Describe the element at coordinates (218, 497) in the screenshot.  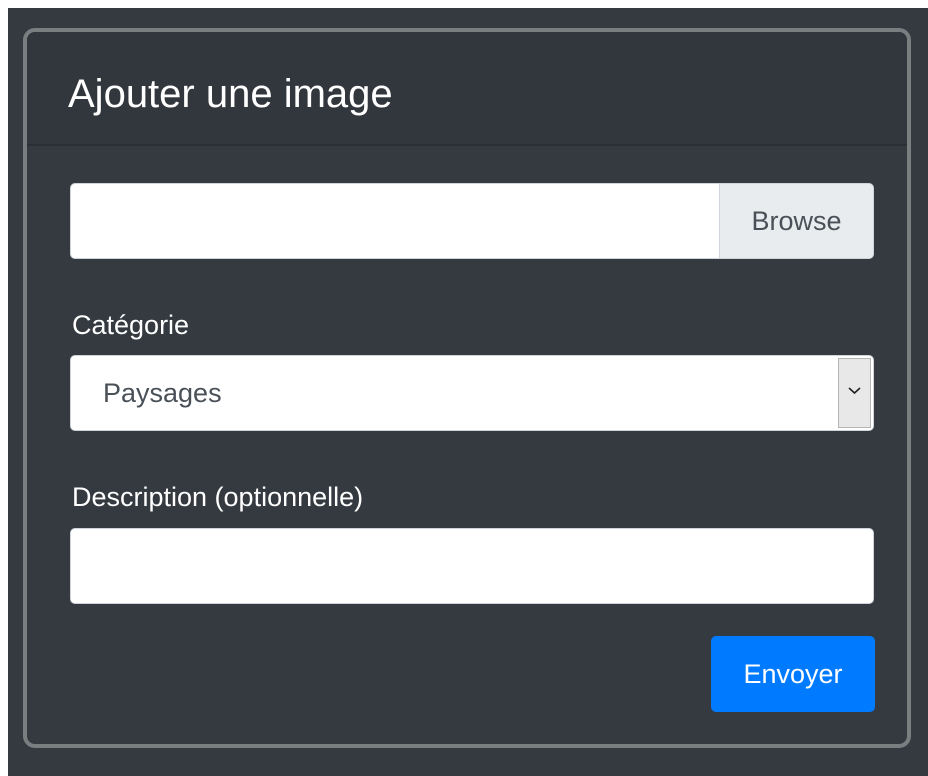
I see `description-label: Description (optionnelle)` at that location.